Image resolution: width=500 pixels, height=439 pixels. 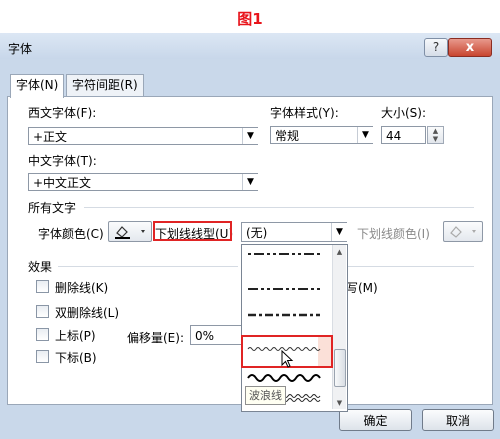 I want to click on chinese-font-input: +中文正文, so click(x=143, y=182).